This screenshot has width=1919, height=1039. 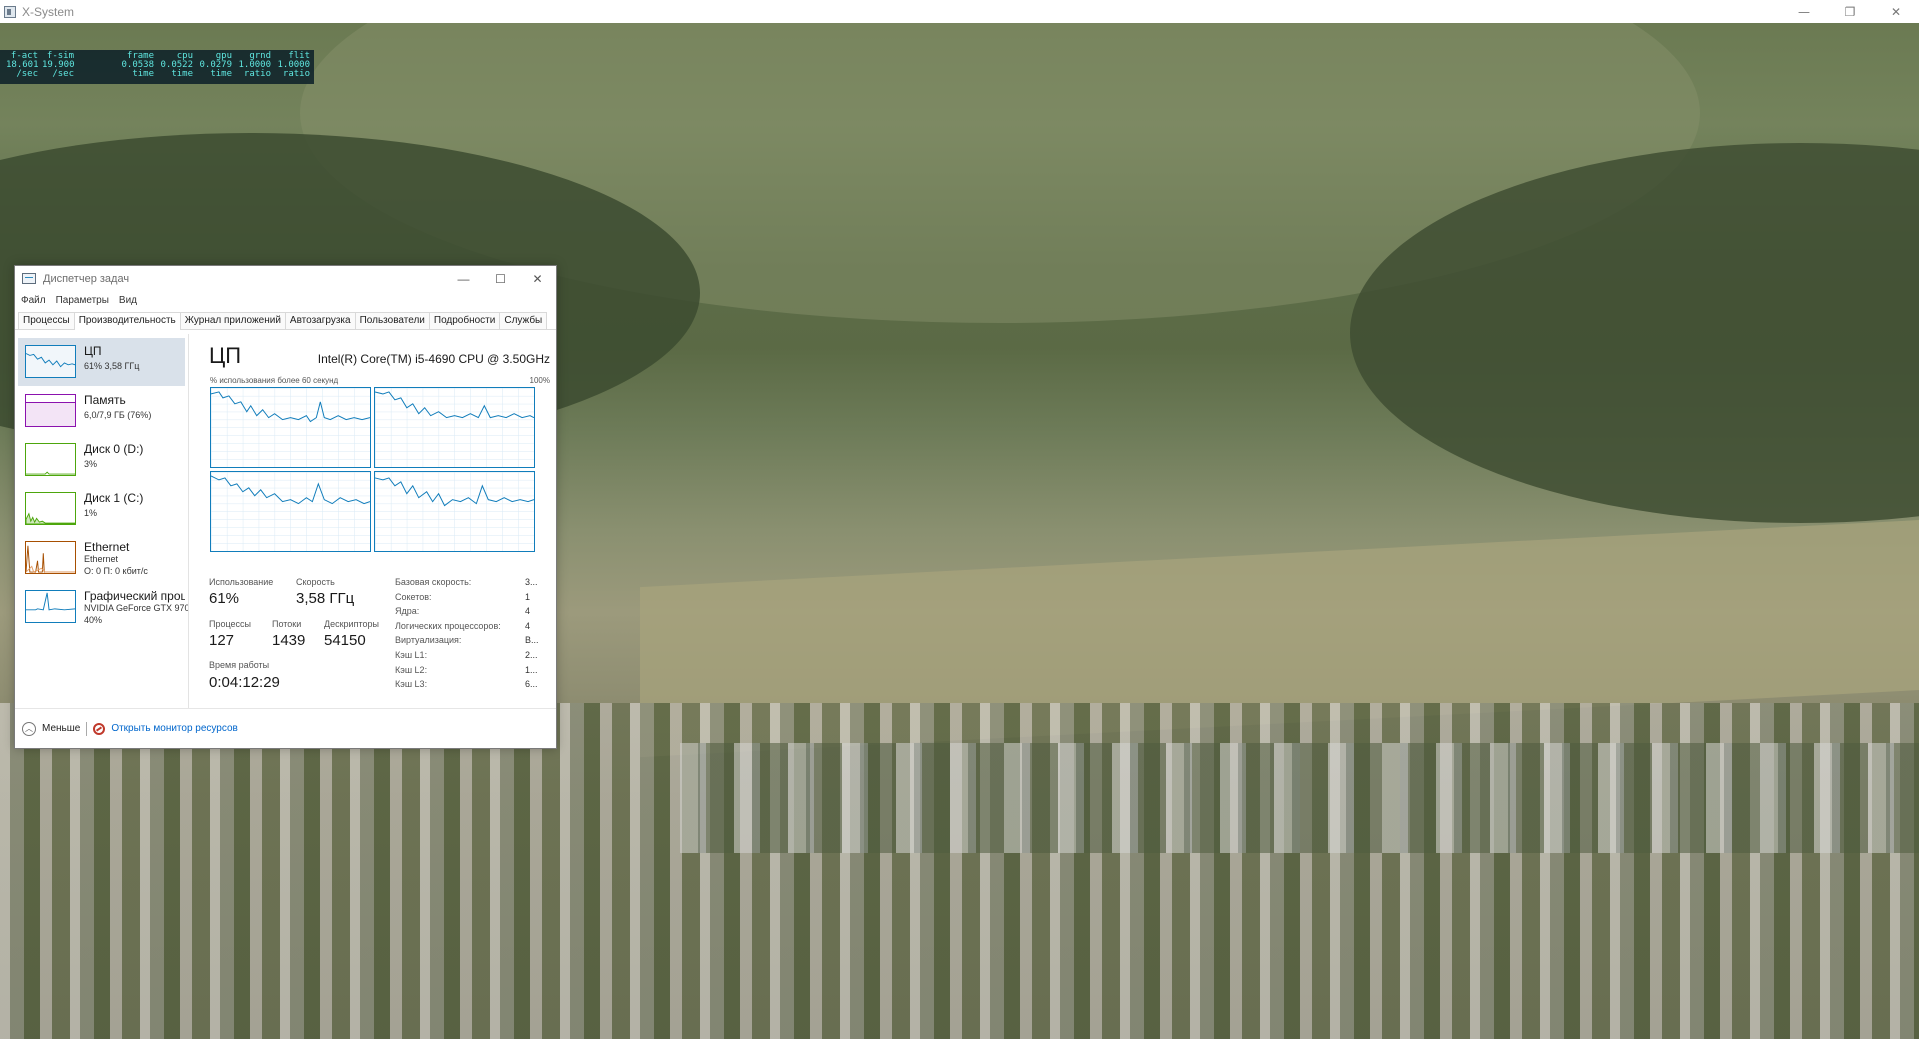 What do you see at coordinates (413, 597) in the screenshot?
I see `spec-sockets-label: Сокетов:` at bounding box center [413, 597].